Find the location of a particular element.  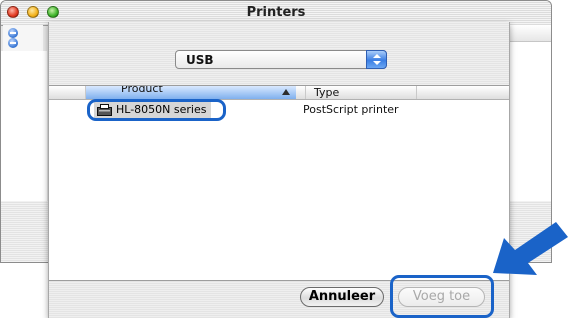

left-toolbar is located at coordinates (23, 38).